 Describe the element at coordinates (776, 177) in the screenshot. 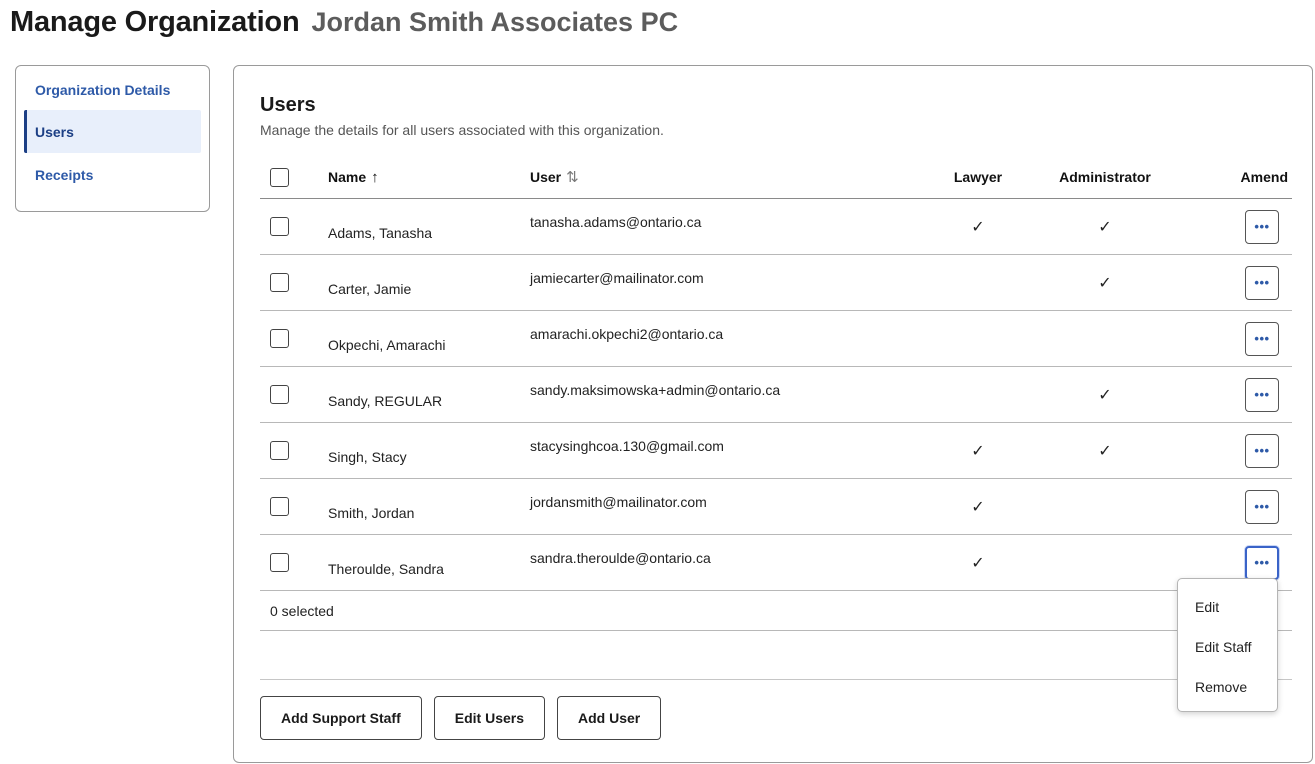

I see `table-header-row: Name ↑ User ⇅ Lawyer Administrator Amend` at that location.